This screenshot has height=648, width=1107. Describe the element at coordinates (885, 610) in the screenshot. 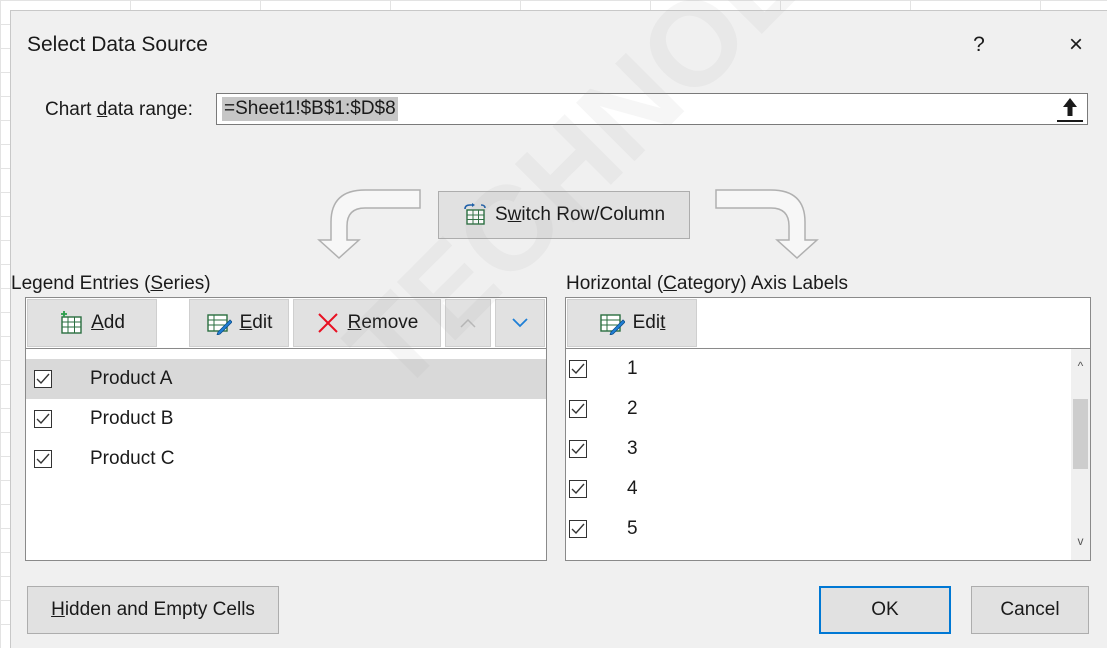

I see `ok-button: OK` at that location.